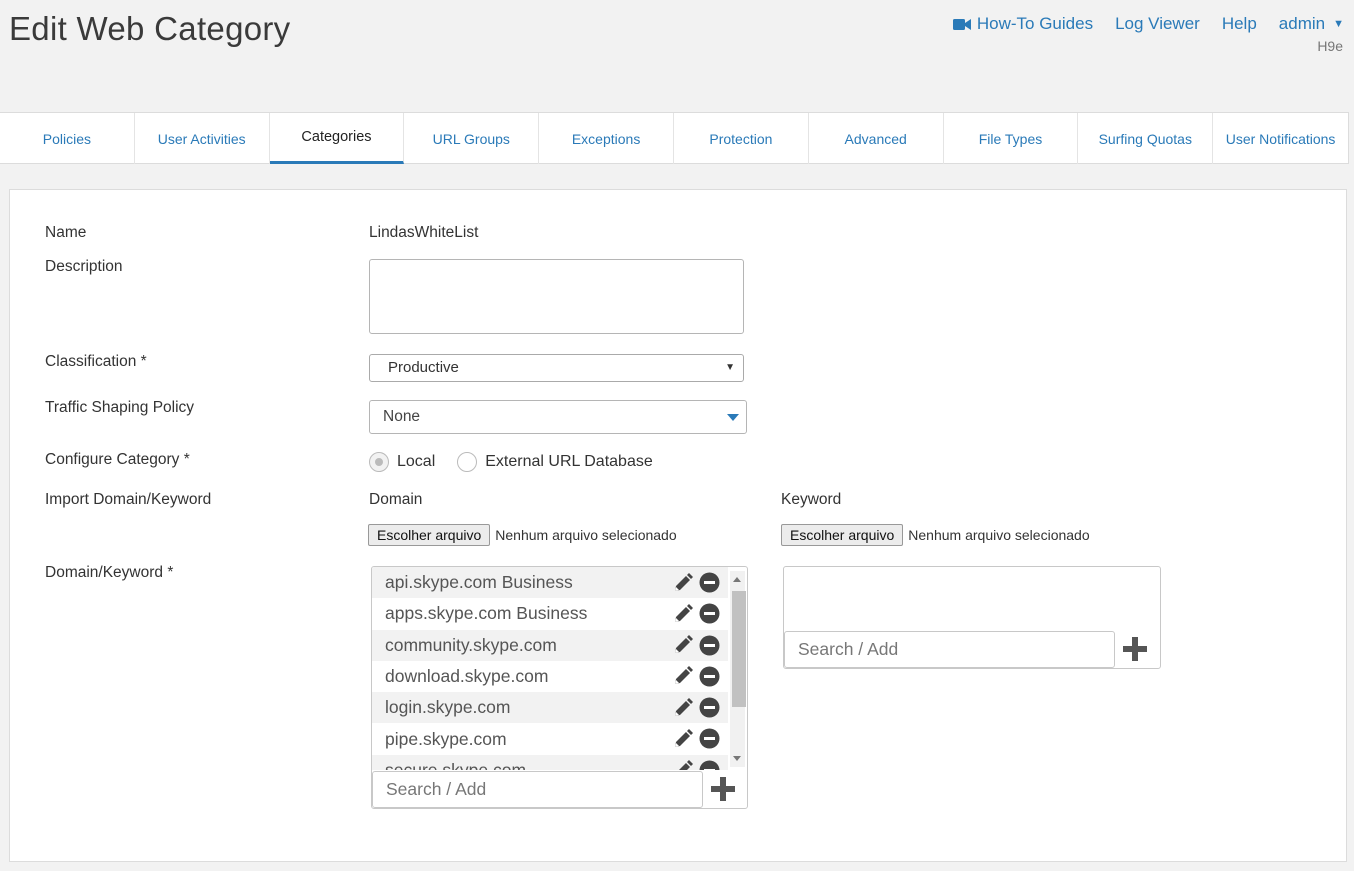 Image resolution: width=1354 pixels, height=871 pixels. What do you see at coordinates (1280, 138) in the screenshot?
I see `tab-user-notifications: User Notifications` at bounding box center [1280, 138].